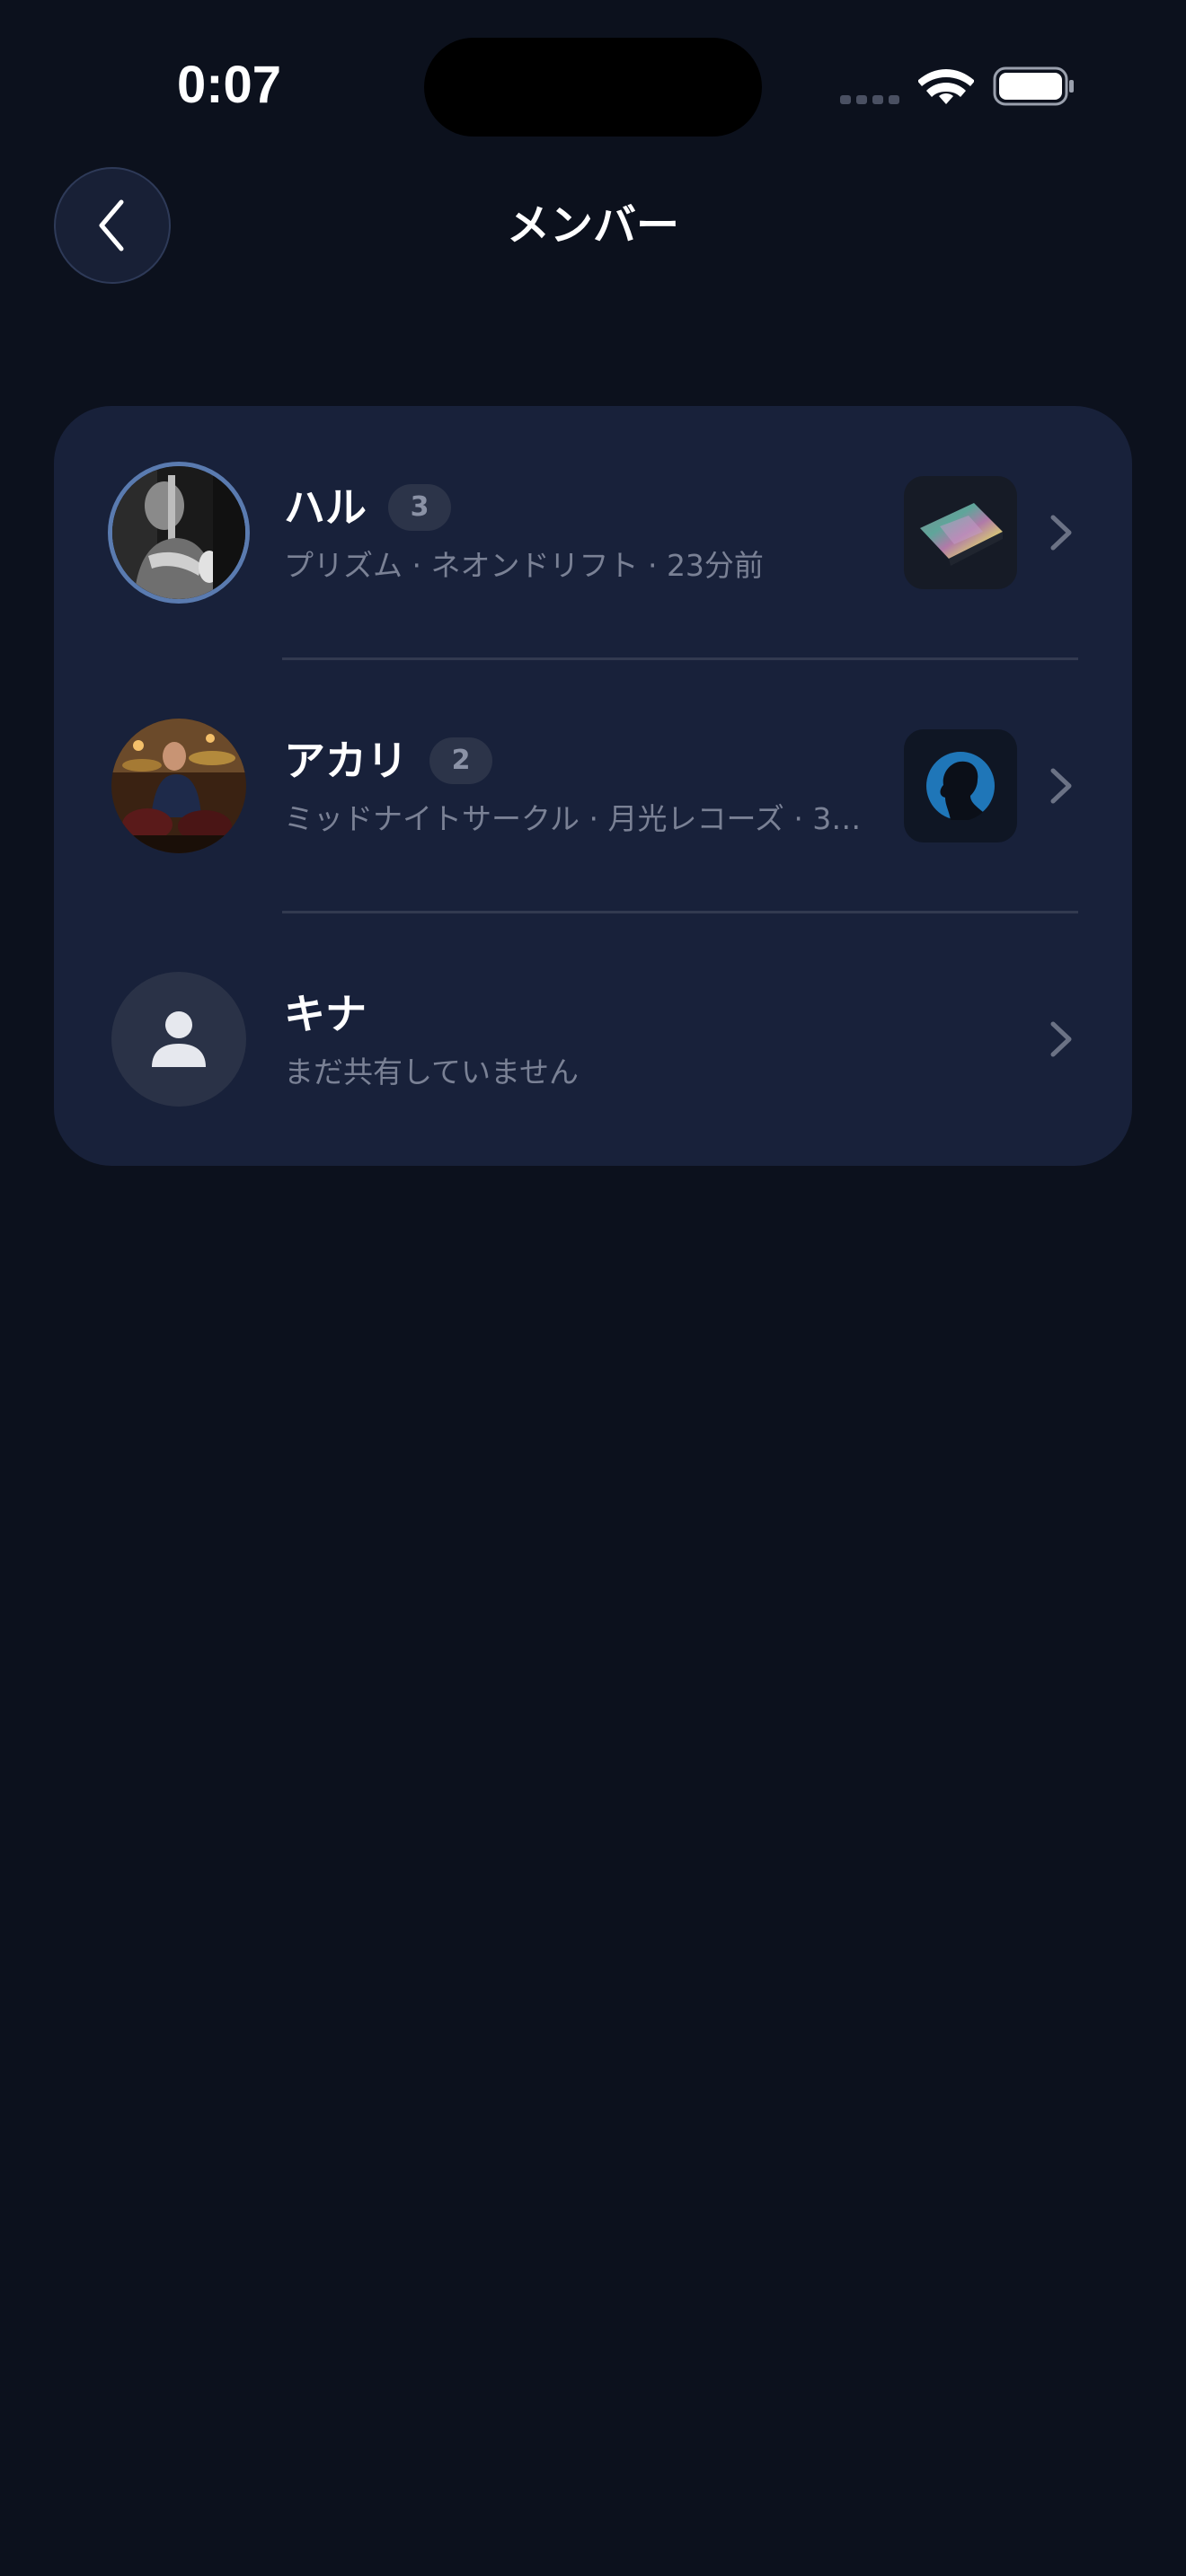  Describe the element at coordinates (1033, 86) in the screenshot. I see `battery-icon` at that location.